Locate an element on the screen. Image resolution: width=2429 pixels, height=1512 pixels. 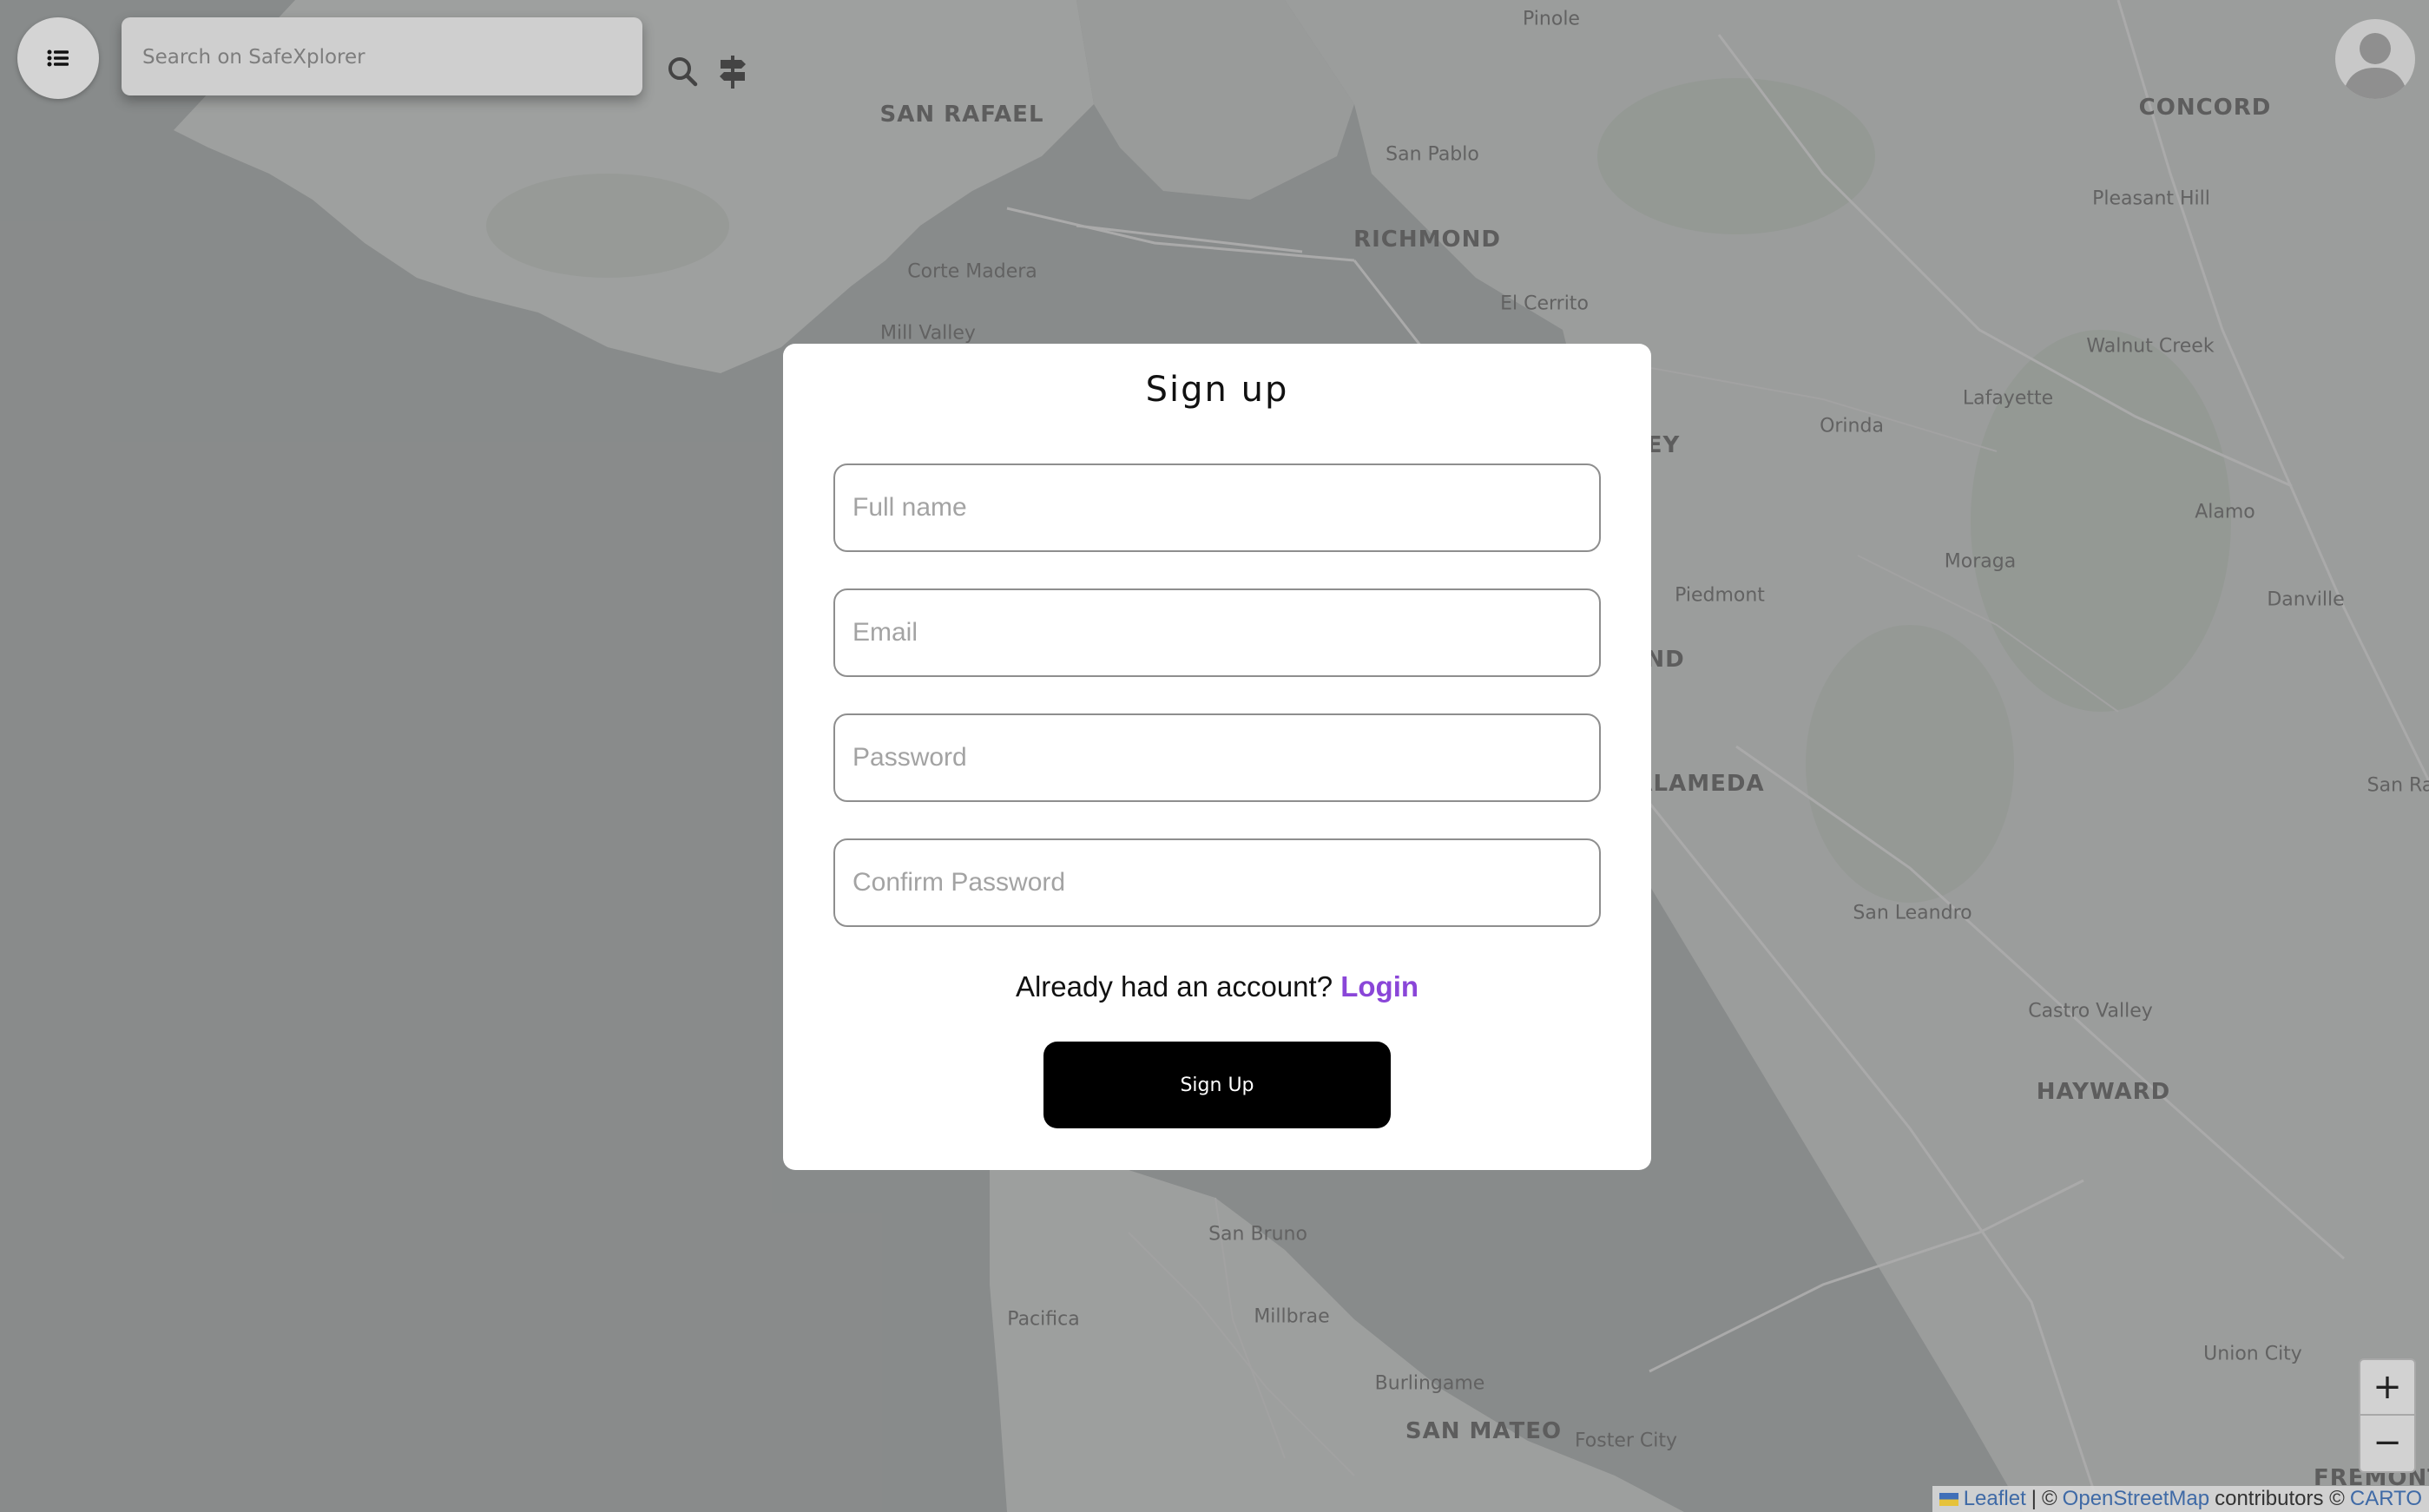
contributors-text: contributors © is located at coordinates (2280, 1498).